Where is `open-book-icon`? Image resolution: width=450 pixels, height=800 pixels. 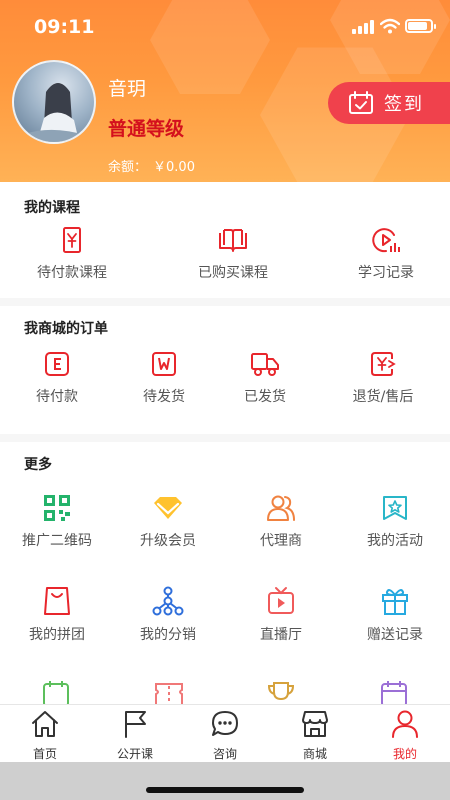
open-book-icon is located at coordinates (233, 240).